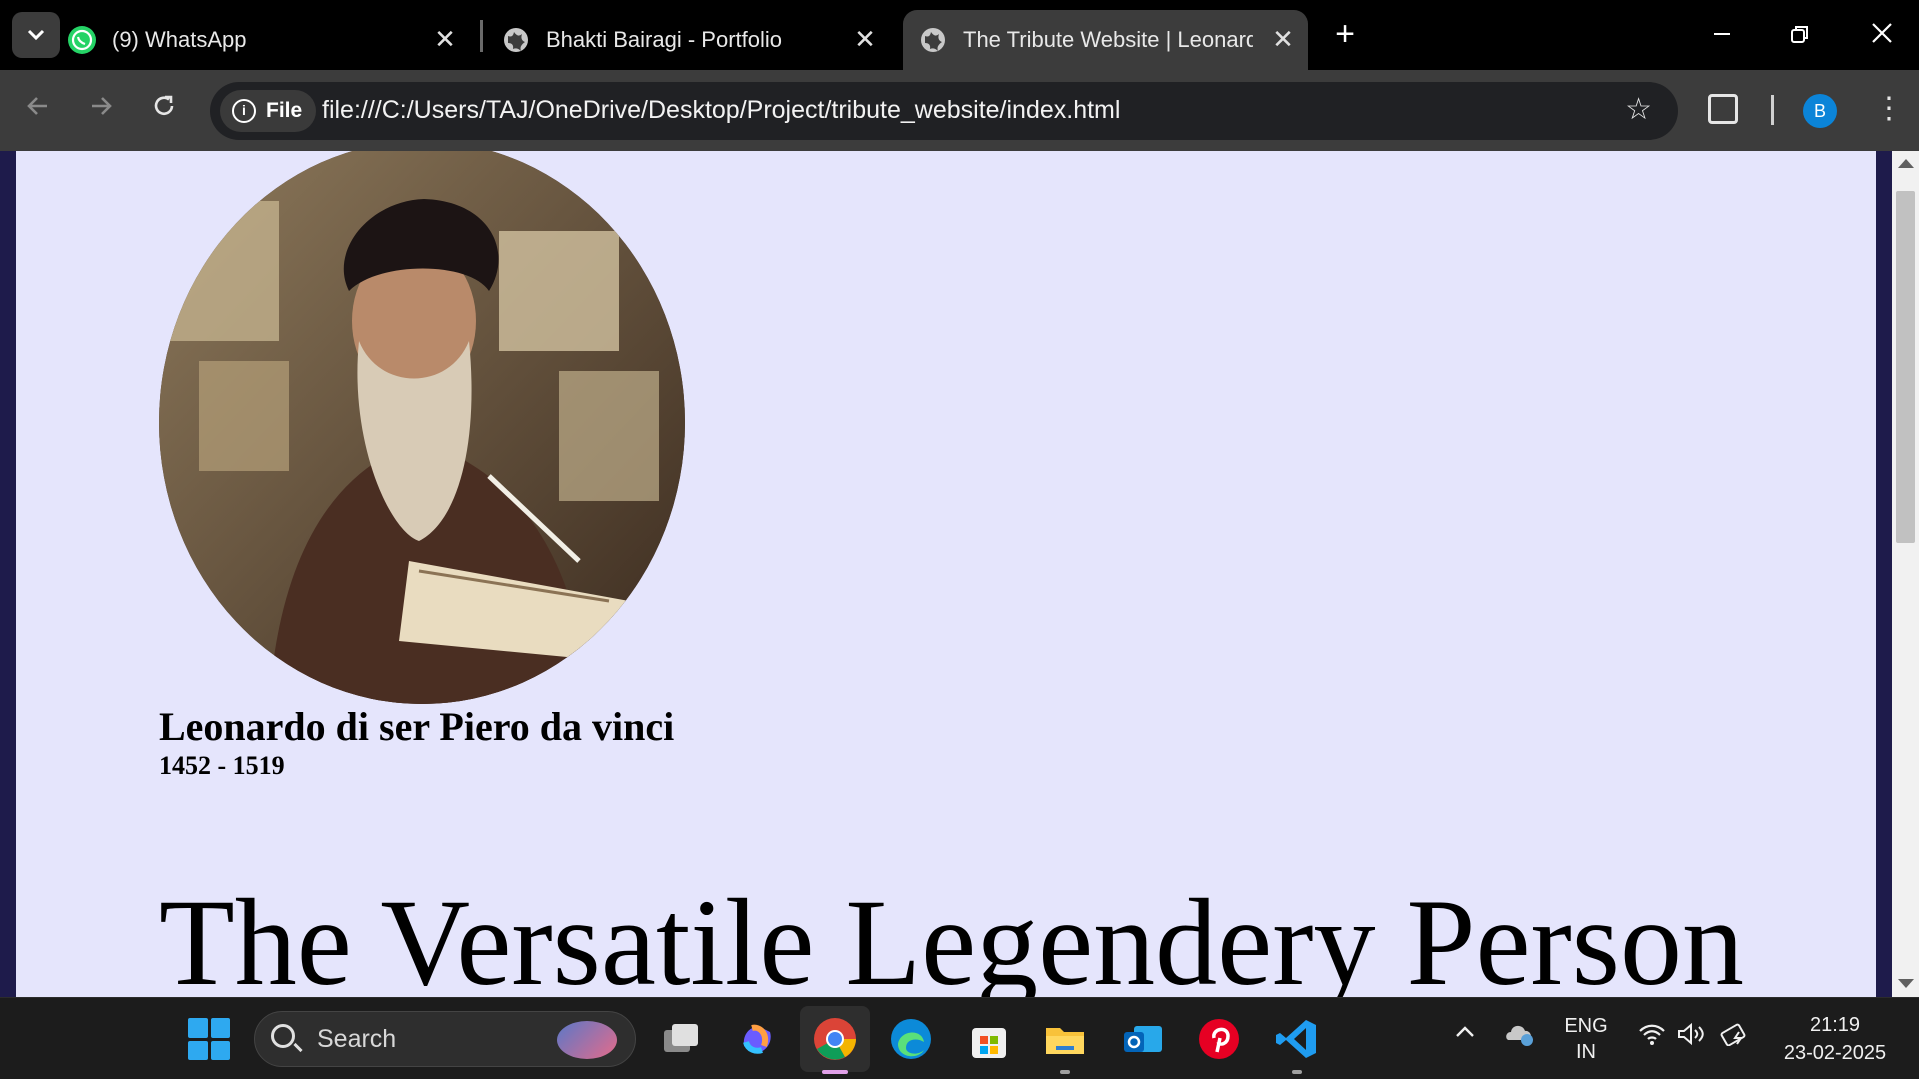 The height and width of the screenshot is (1079, 1919). I want to click on search-highlight-icon, so click(587, 1040).